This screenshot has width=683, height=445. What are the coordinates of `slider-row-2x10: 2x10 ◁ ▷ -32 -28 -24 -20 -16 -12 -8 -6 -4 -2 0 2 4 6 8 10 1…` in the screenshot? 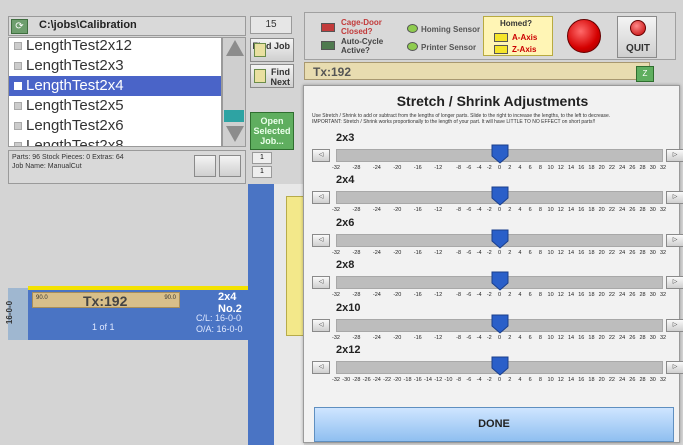 It's located at (493, 323).